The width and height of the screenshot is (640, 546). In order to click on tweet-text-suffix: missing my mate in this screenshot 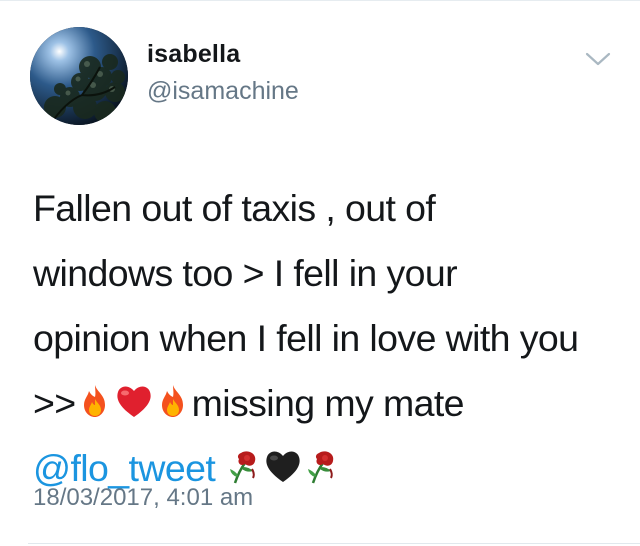, I will do `click(328, 403)`.